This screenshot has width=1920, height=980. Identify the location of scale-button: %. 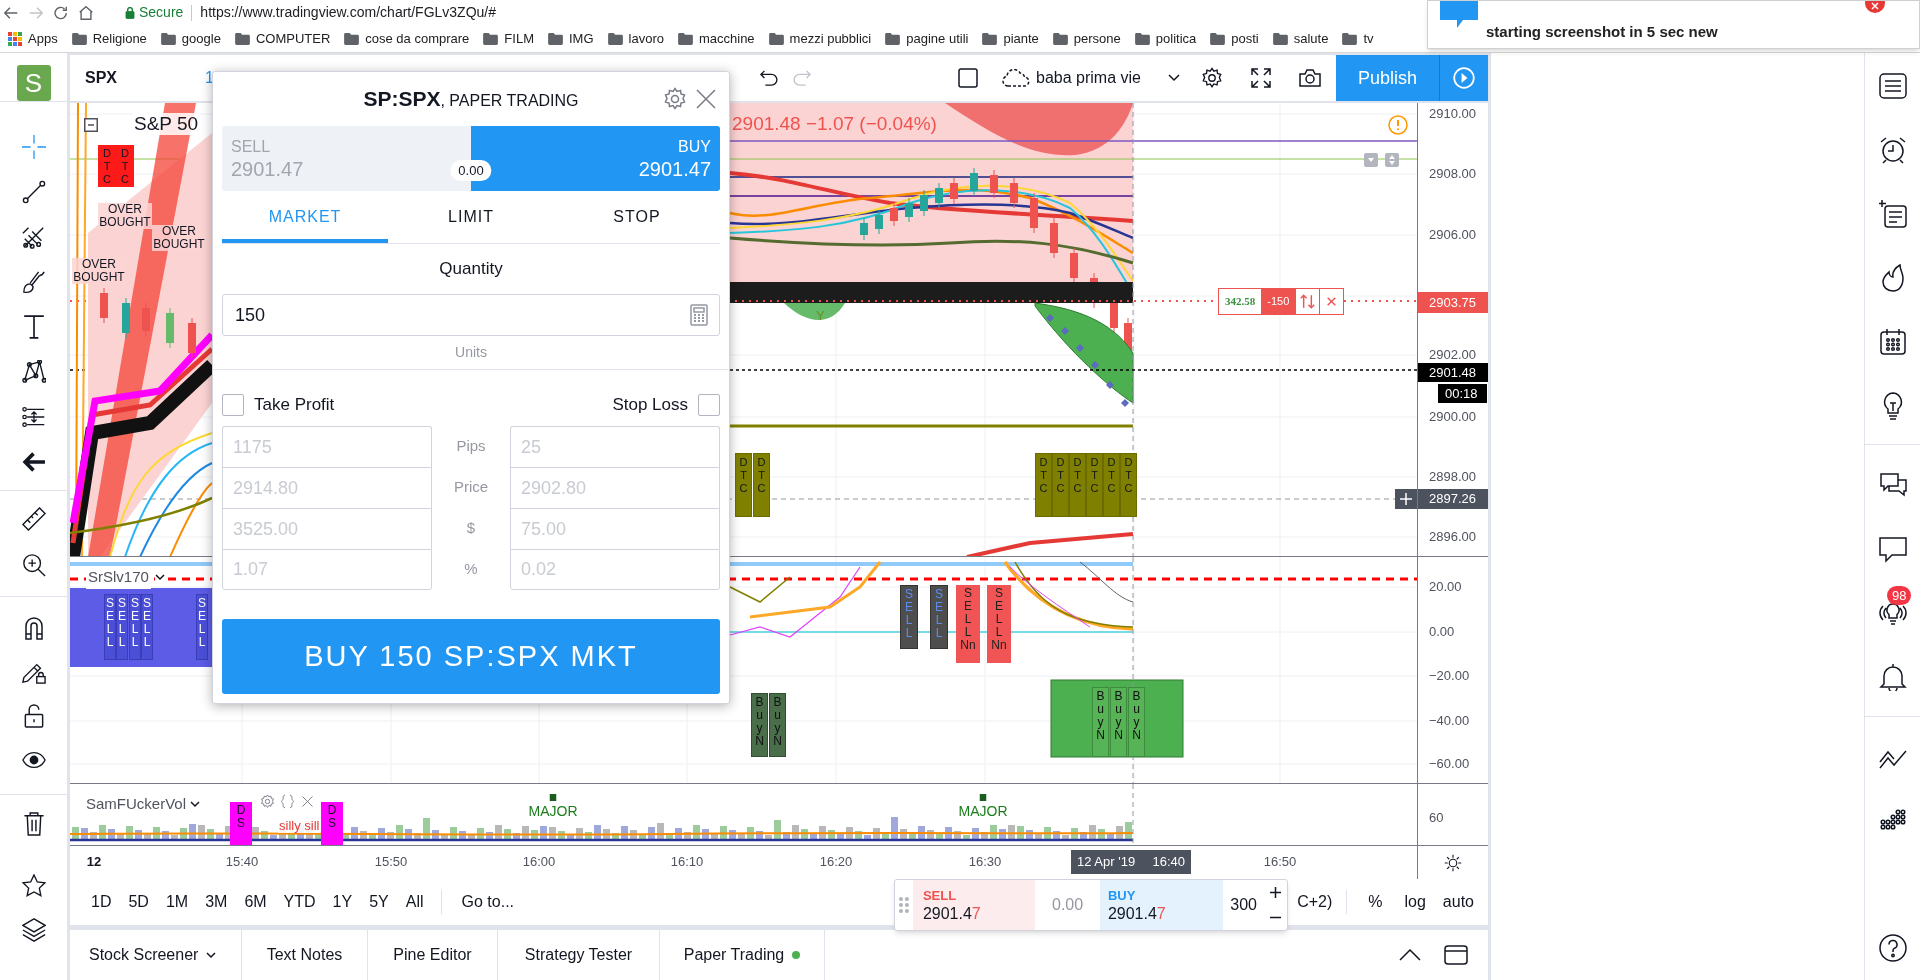
(1375, 902).